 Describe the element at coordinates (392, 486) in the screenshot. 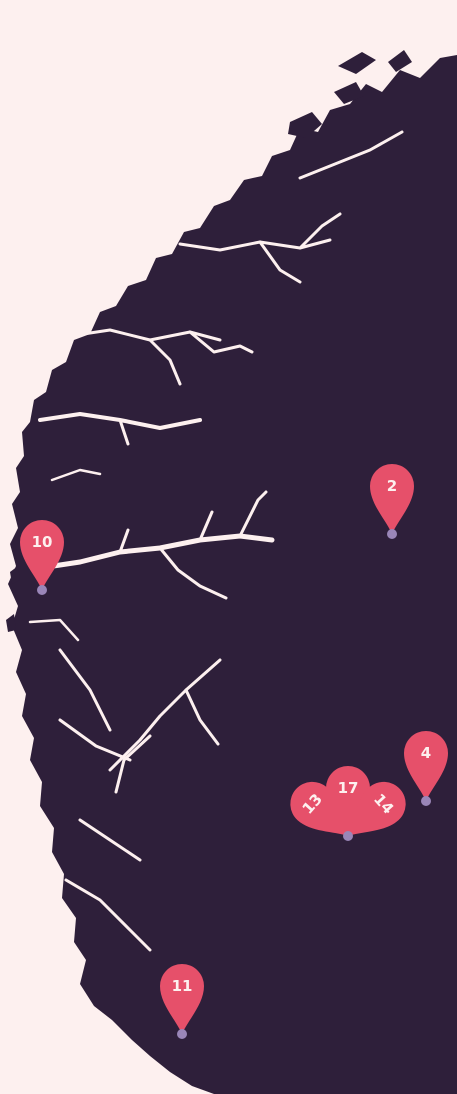

I see `marker-label: 2` at that location.